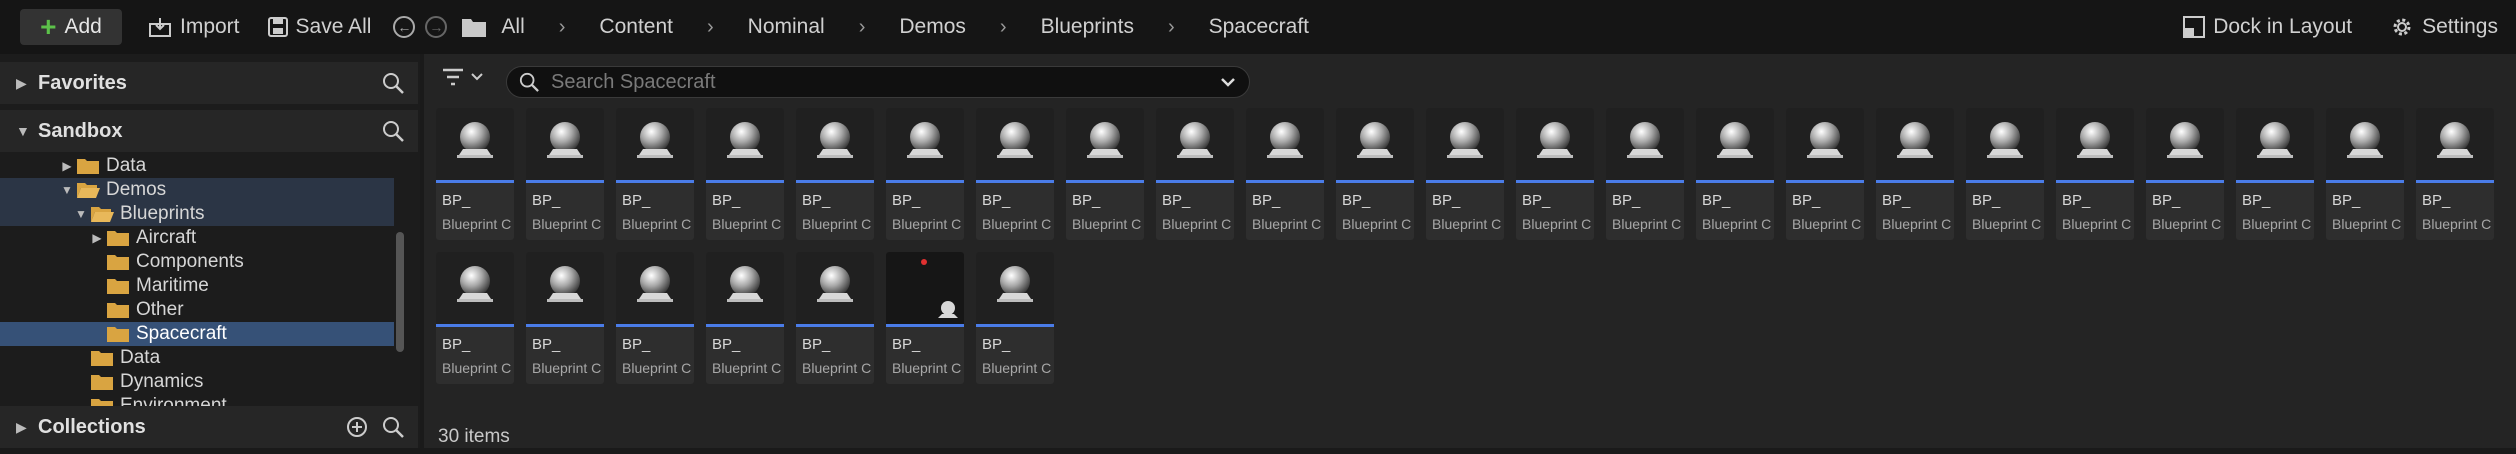  I want to click on forward-arrow-icon: →, so click(436, 27).